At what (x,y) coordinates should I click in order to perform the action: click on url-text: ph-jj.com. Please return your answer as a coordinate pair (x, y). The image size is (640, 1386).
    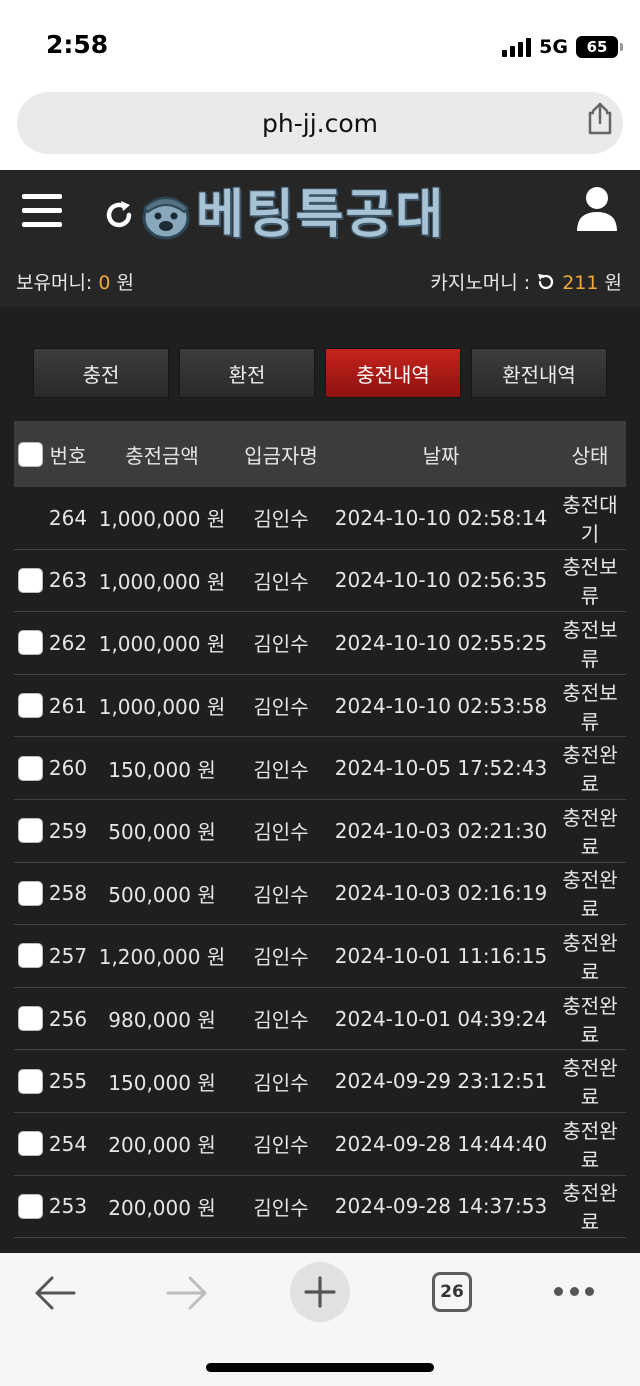
    Looking at the image, I should click on (320, 123).